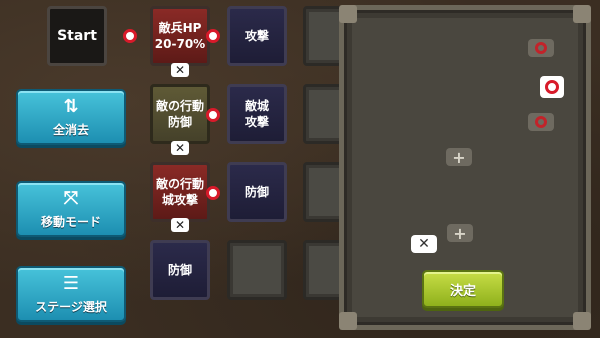 This screenshot has height=338, width=600. What do you see at coordinates (179, 122) in the screenshot?
I see `tile-line: 防御` at bounding box center [179, 122].